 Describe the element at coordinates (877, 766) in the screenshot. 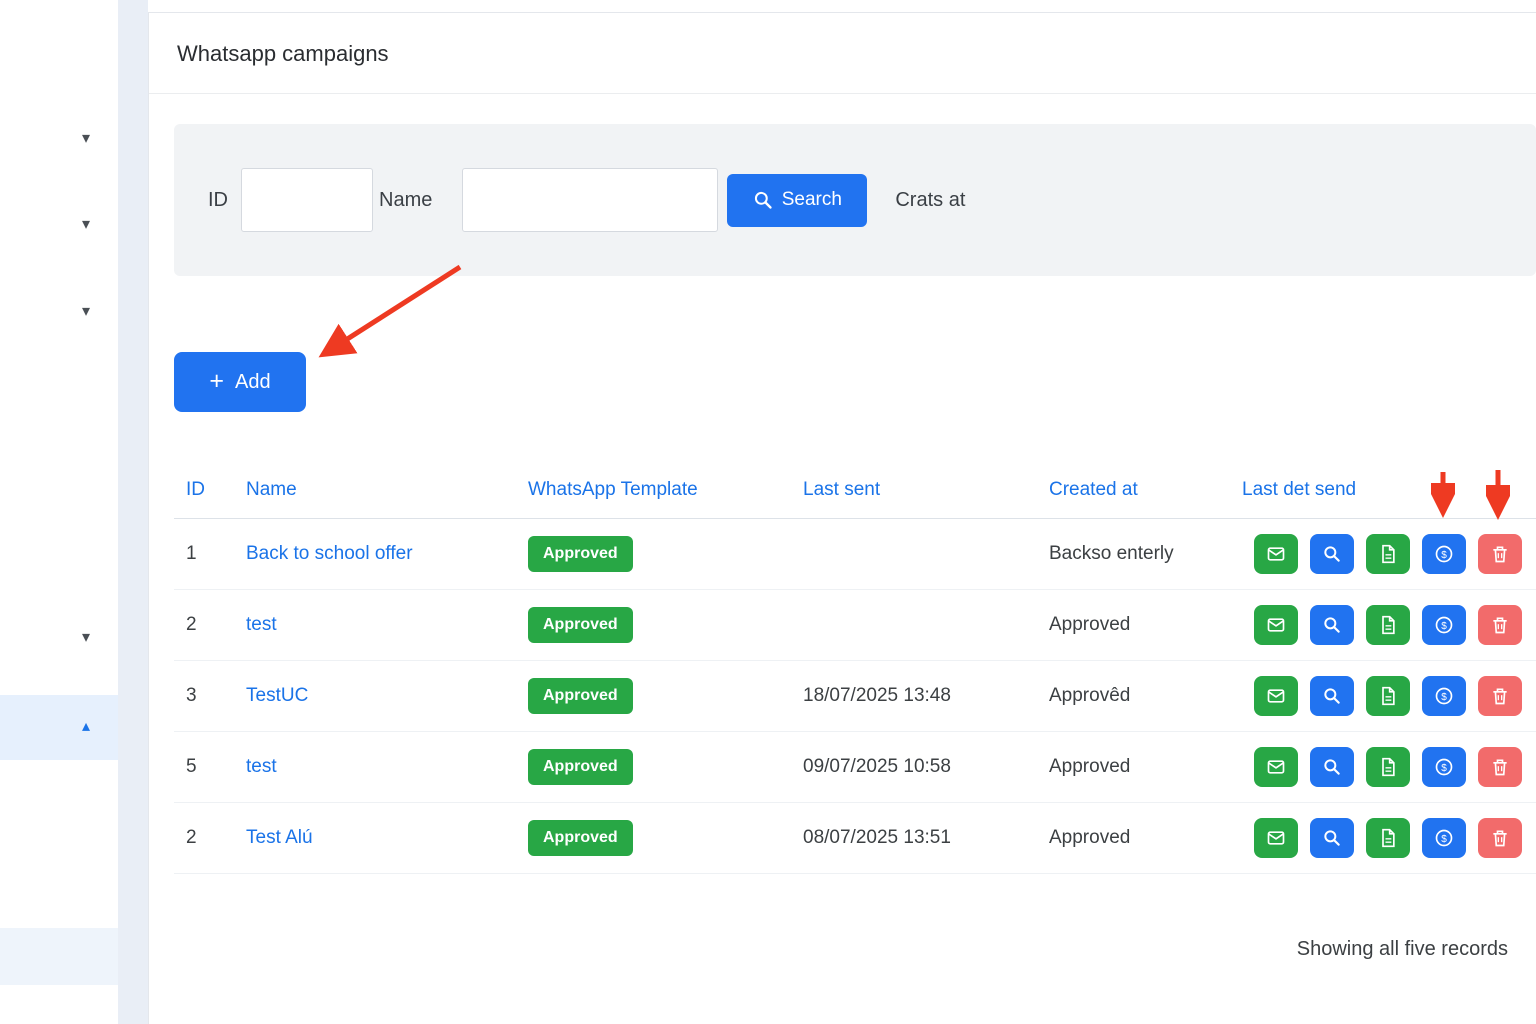

I see `cell-last-sent: 09/07/2025 10:58` at that location.